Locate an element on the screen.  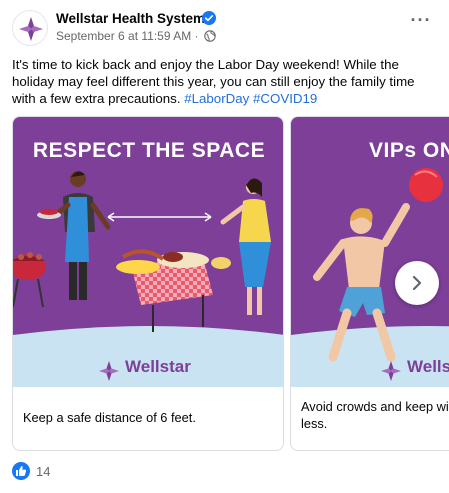
card-image-title: RESPECT THE SPACE is located at coordinates (149, 150).